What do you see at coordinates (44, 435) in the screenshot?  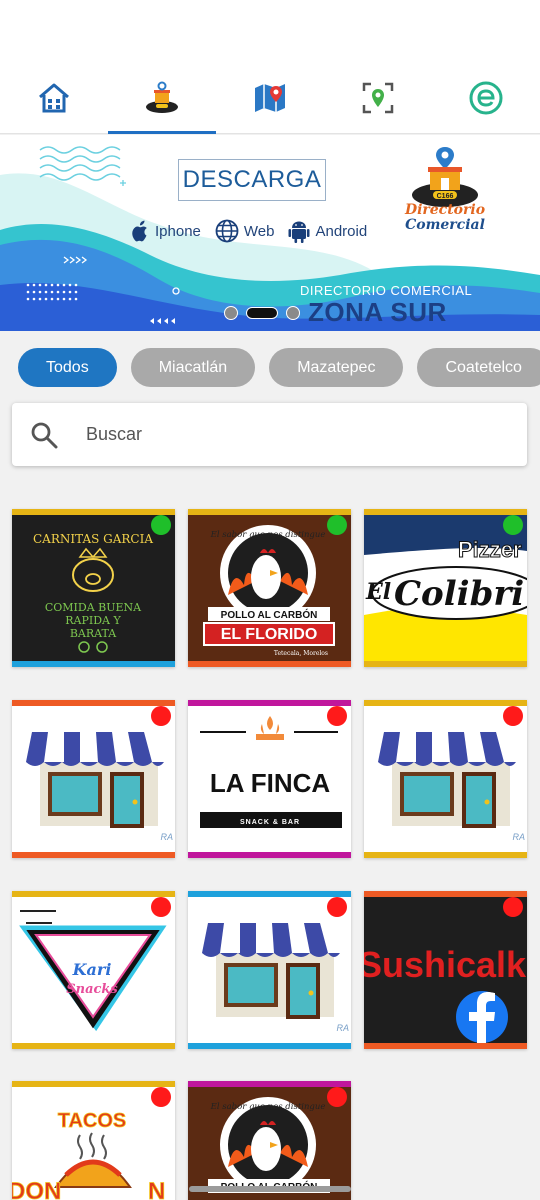 I see `search-icon` at bounding box center [44, 435].